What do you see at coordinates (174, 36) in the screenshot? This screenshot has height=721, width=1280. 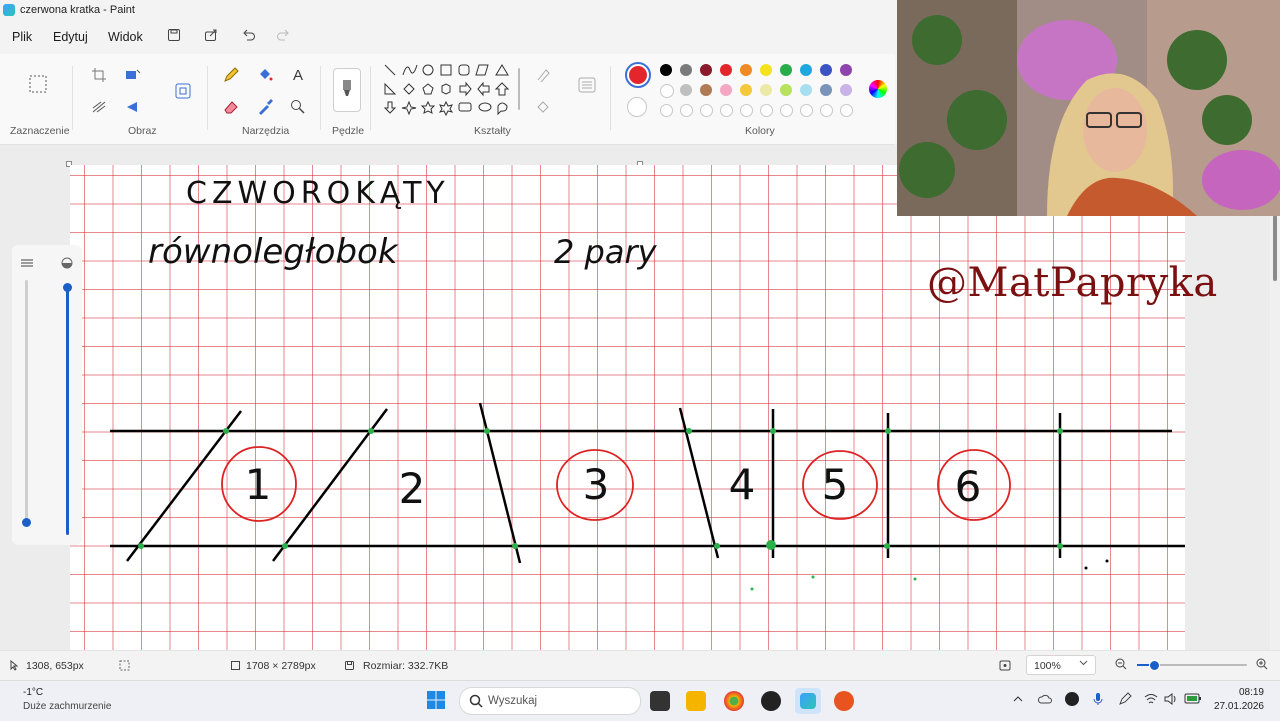 I see `save-icon` at bounding box center [174, 36].